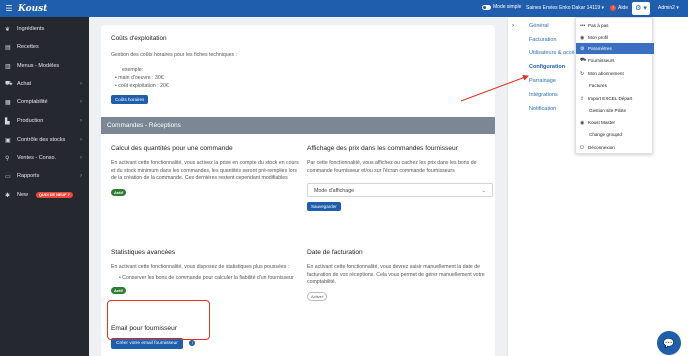 The height and width of the screenshot is (356, 688). I want to click on menu-item-factures: Factures, so click(615, 85).